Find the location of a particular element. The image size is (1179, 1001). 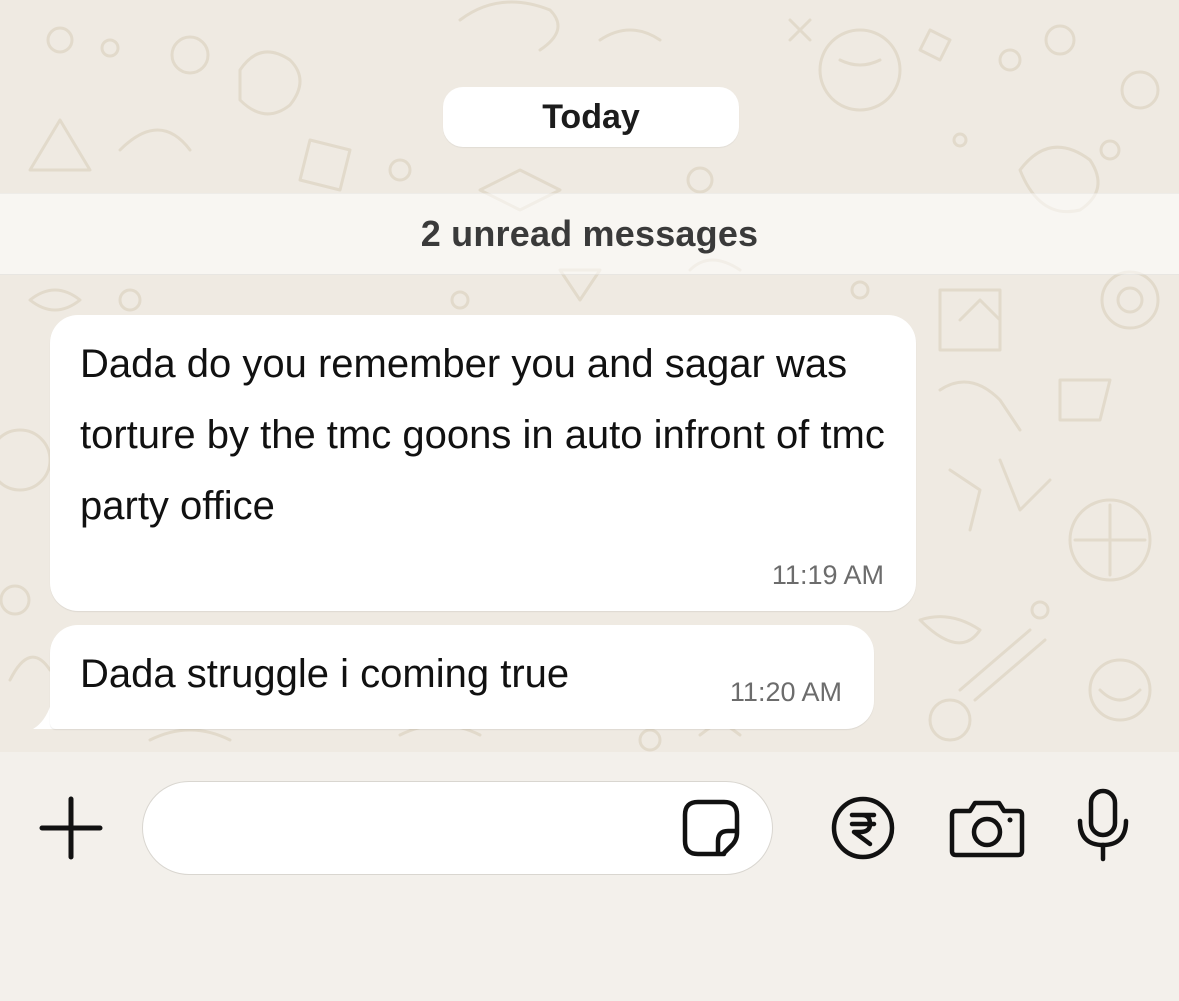

microphone-icon is located at coordinates (1103, 825).